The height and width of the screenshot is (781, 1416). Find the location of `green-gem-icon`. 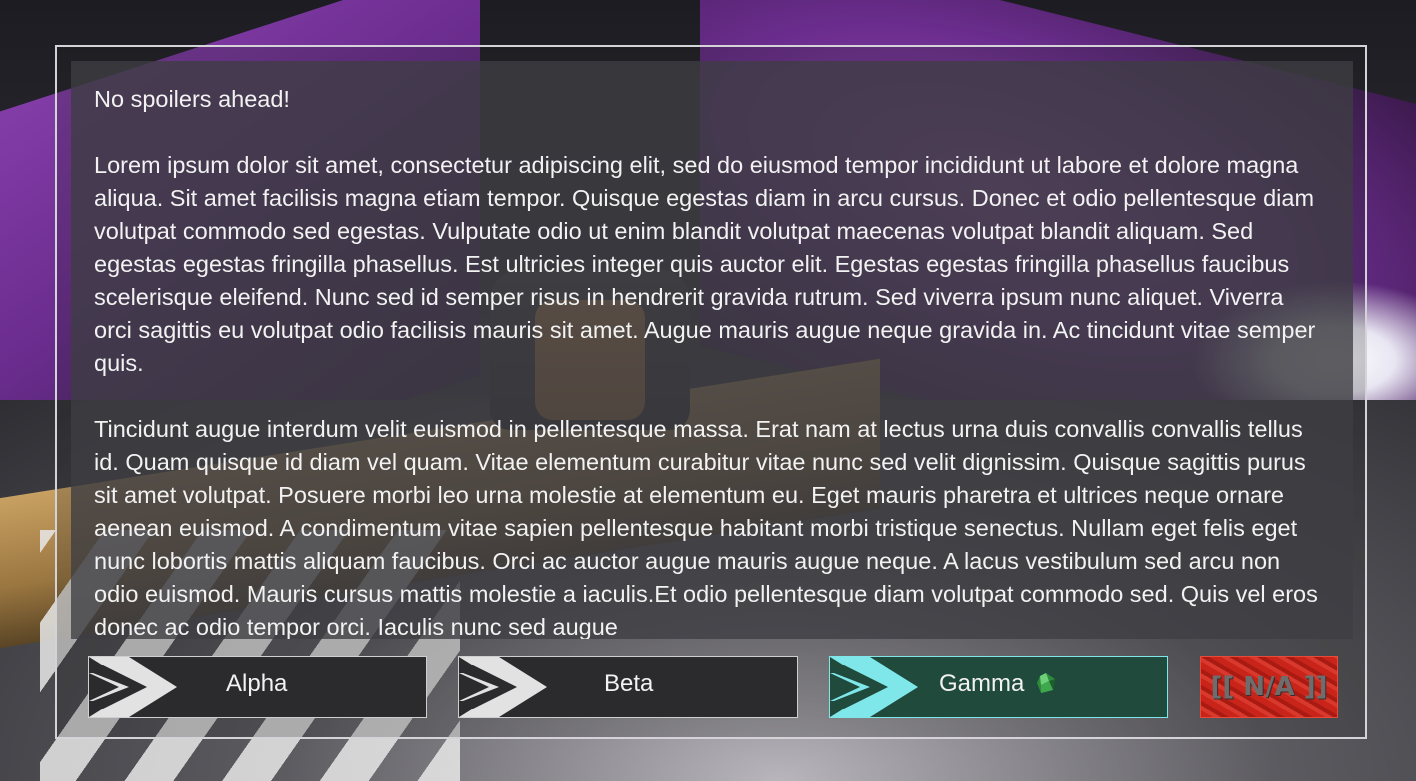

green-gem-icon is located at coordinates (1046, 683).